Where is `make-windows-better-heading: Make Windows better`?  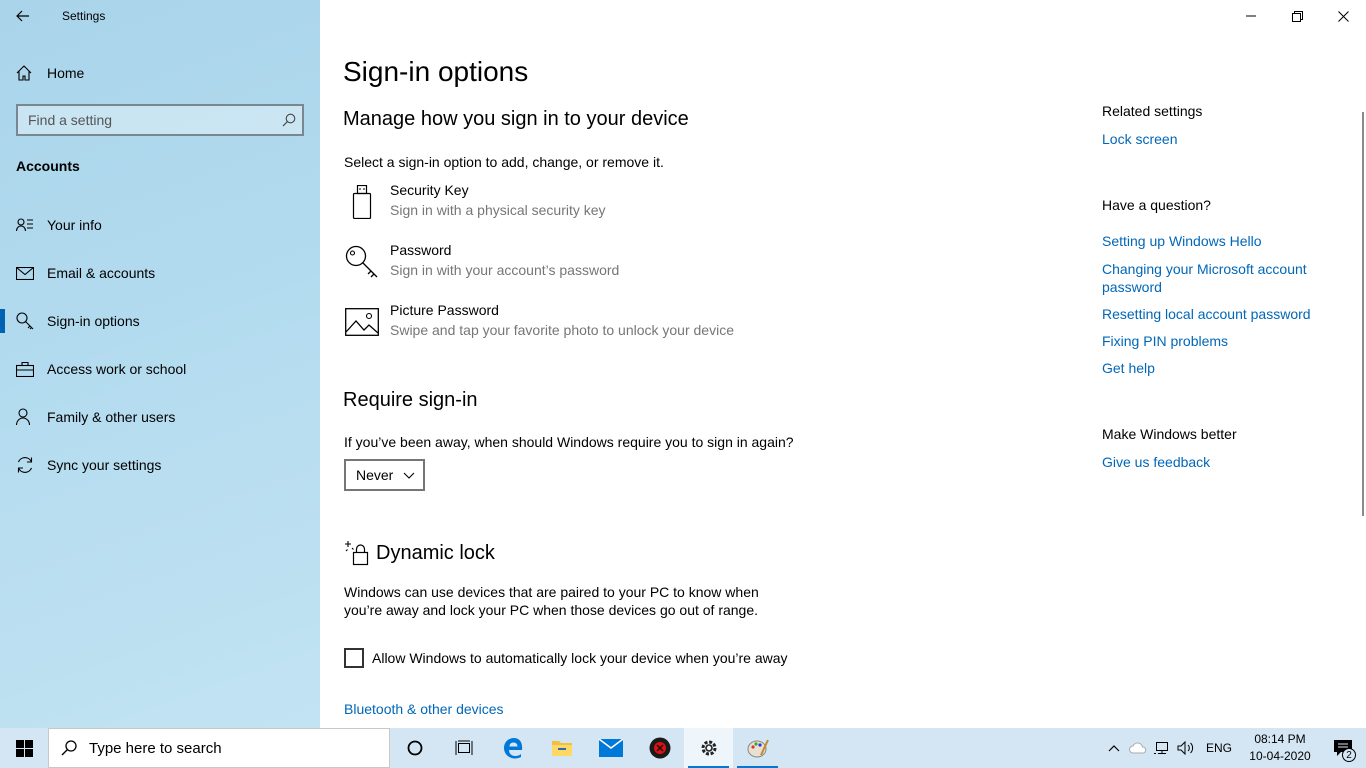
make-windows-better-heading: Make Windows better is located at coordinates (1169, 434).